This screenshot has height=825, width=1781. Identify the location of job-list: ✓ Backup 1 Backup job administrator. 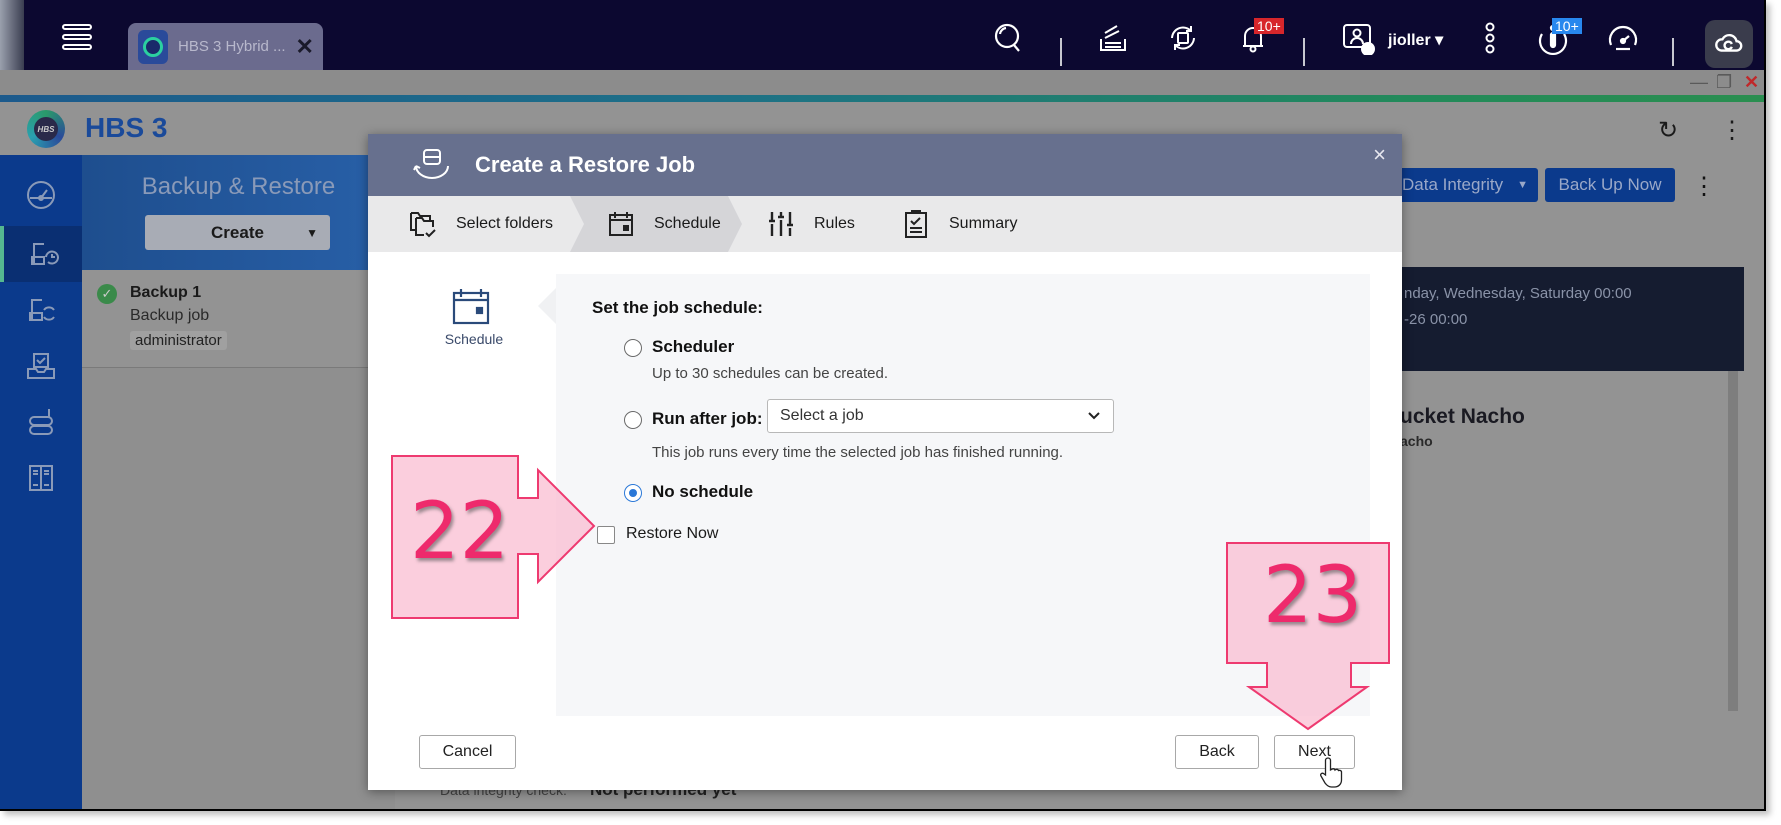
(238, 539).